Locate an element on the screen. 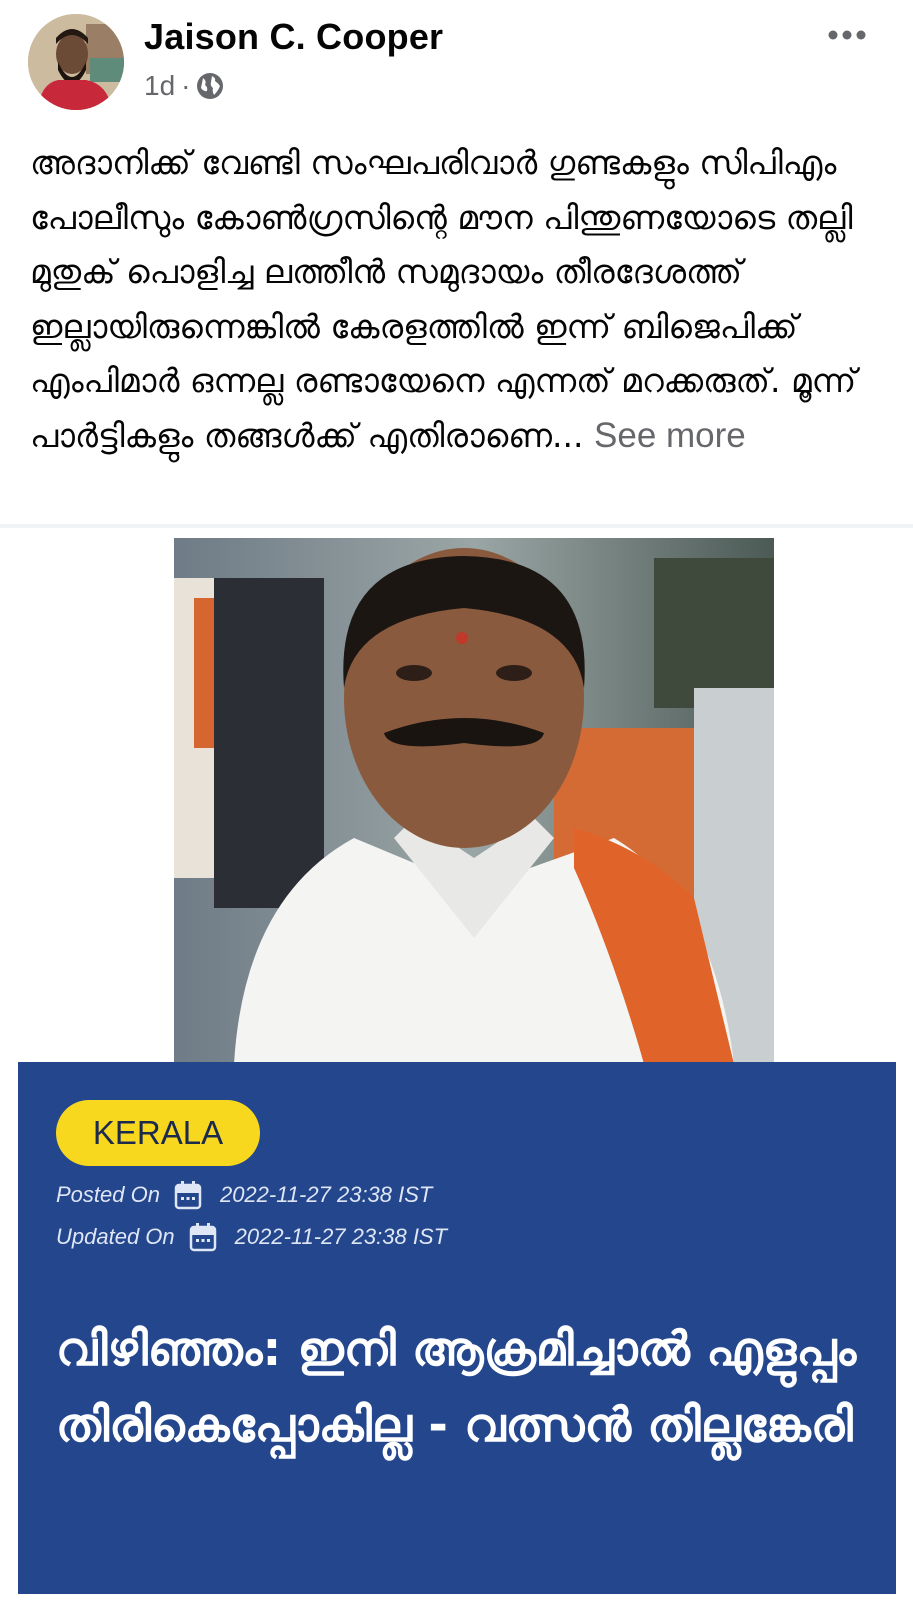  divider is located at coordinates (456, 526).